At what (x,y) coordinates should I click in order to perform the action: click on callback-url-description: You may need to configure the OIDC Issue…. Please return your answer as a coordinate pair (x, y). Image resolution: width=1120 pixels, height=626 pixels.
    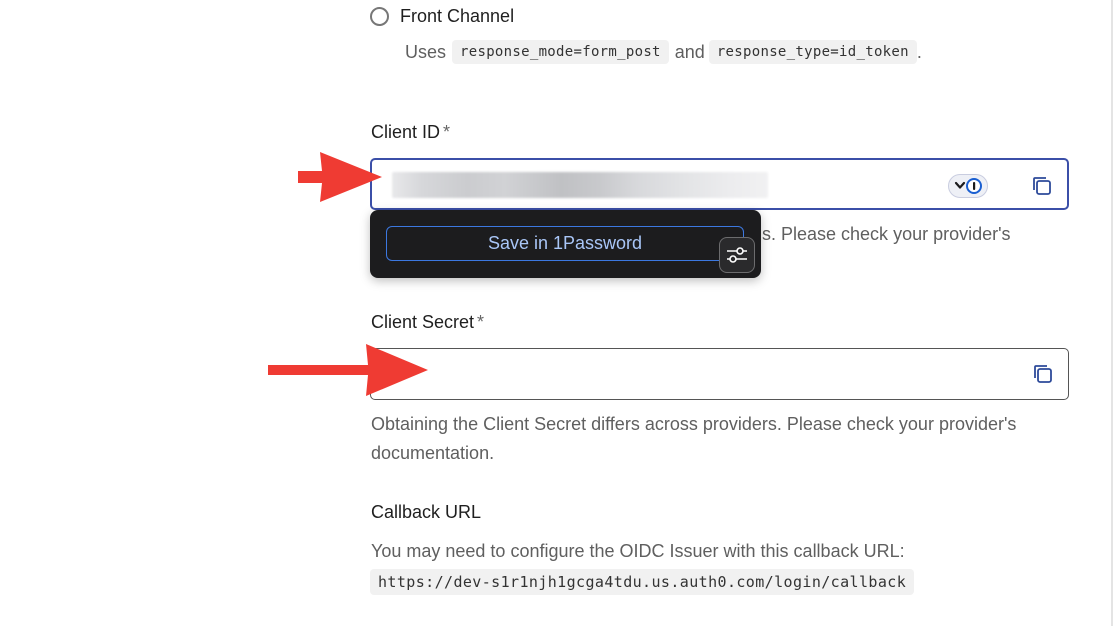
    Looking at the image, I should click on (638, 551).